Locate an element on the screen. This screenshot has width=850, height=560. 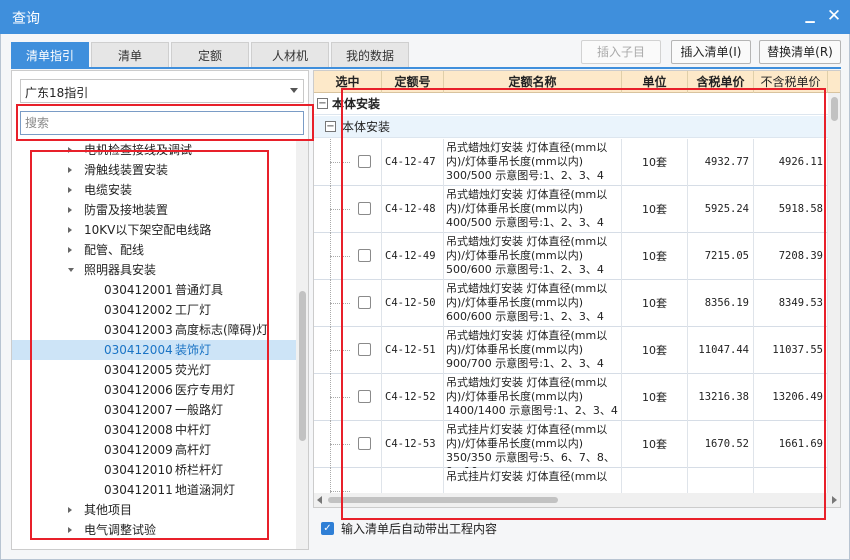
search-input is located at coordinates (162, 123).